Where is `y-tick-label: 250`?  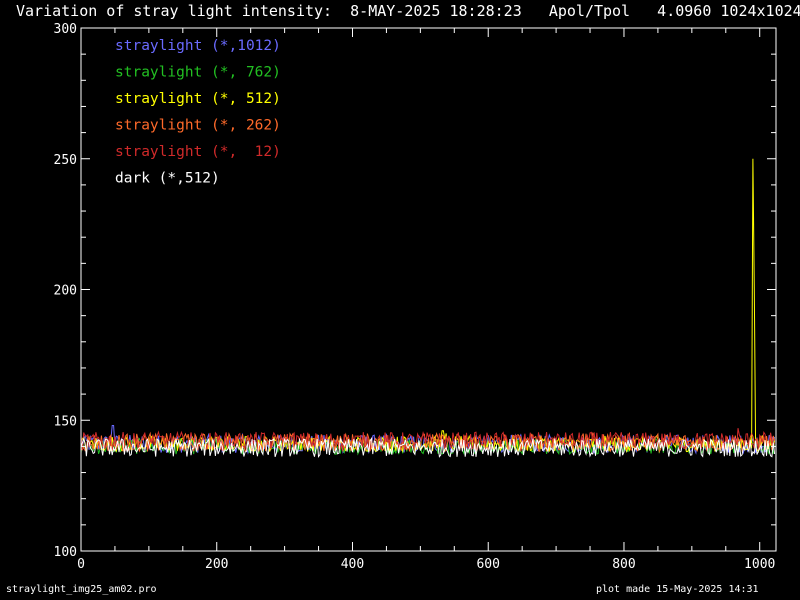 y-tick-label: 250 is located at coordinates (65, 160).